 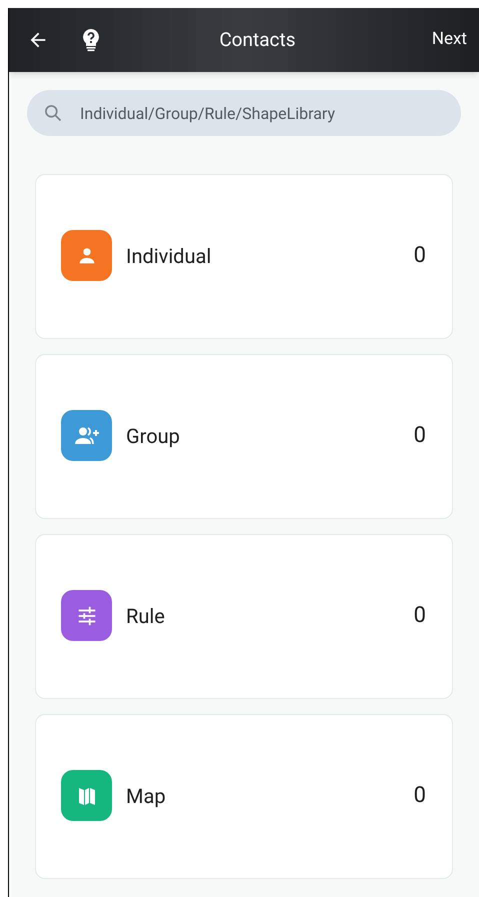 What do you see at coordinates (91, 40) in the screenshot?
I see `lightbulb-question-icon` at bounding box center [91, 40].